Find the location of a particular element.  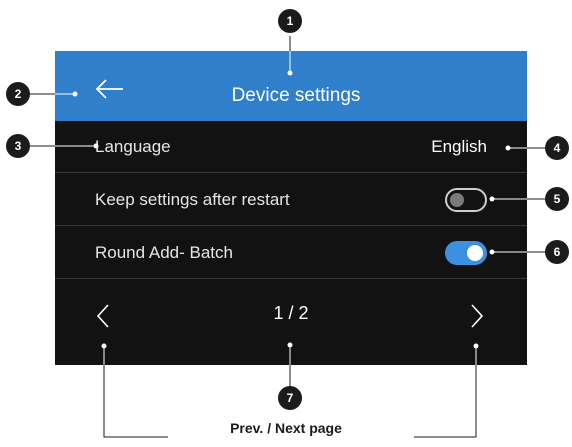

language-value: English is located at coordinates (459, 147).